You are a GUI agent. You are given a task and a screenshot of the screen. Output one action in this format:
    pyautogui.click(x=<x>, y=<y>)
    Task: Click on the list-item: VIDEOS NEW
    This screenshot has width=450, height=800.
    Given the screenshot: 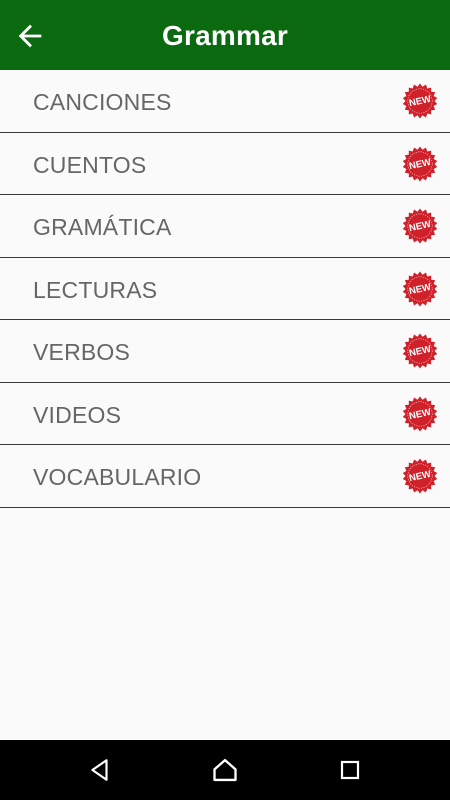 What is the action you would take?
    pyautogui.click(x=225, y=414)
    